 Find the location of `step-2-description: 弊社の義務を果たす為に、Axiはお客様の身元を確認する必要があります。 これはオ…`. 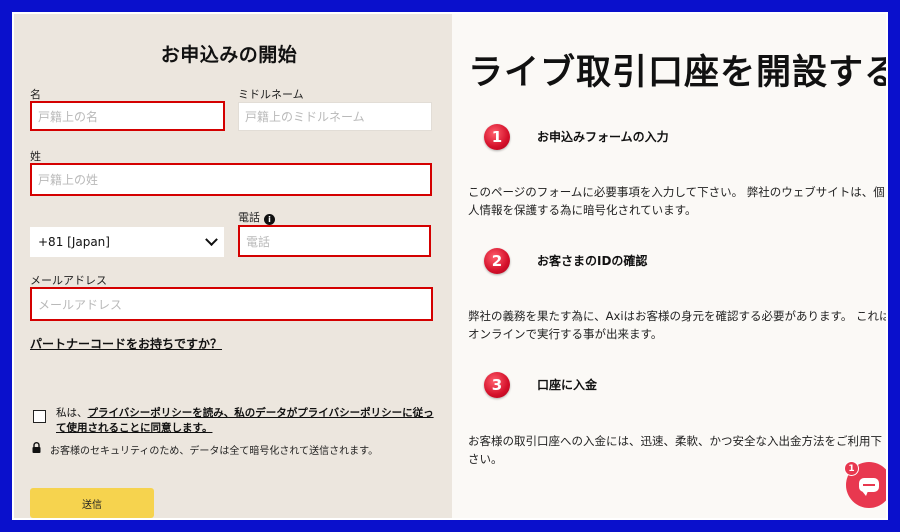

step-2-description: 弊社の義務を果たす為に、Axiはお客様の身元を確認する必要があります。 これはオ… is located at coordinates (678, 325).